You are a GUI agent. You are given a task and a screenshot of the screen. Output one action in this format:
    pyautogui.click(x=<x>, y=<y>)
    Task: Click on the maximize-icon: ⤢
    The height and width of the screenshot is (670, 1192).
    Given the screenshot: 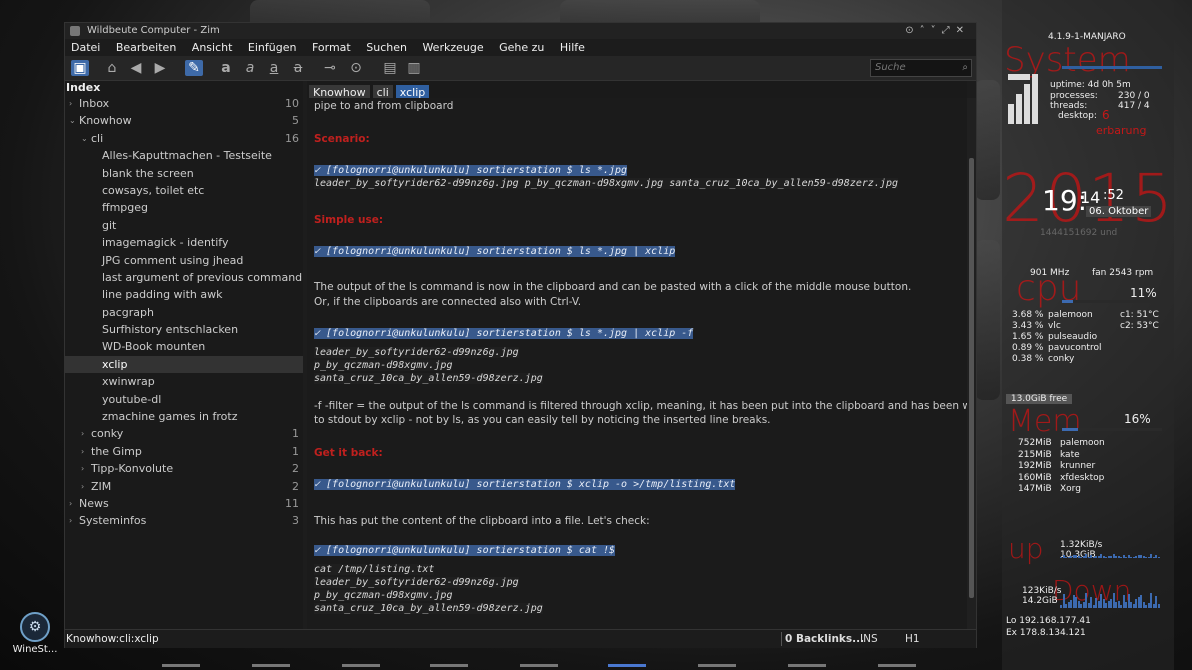 What is the action you would take?
    pyautogui.click(x=949, y=30)
    